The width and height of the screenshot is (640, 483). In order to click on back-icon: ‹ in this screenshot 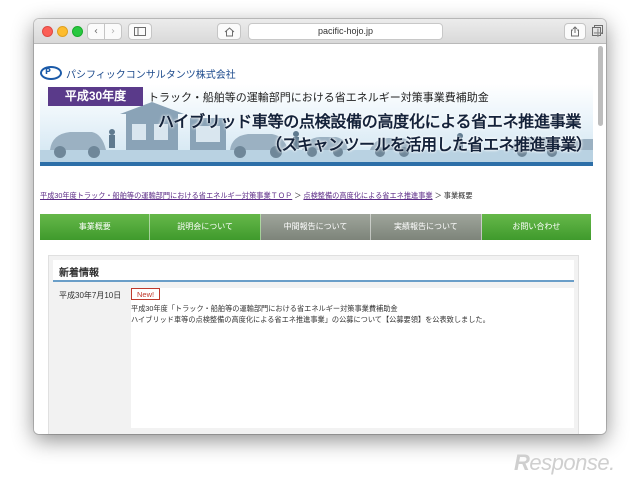, I will do `click(96, 31)`.